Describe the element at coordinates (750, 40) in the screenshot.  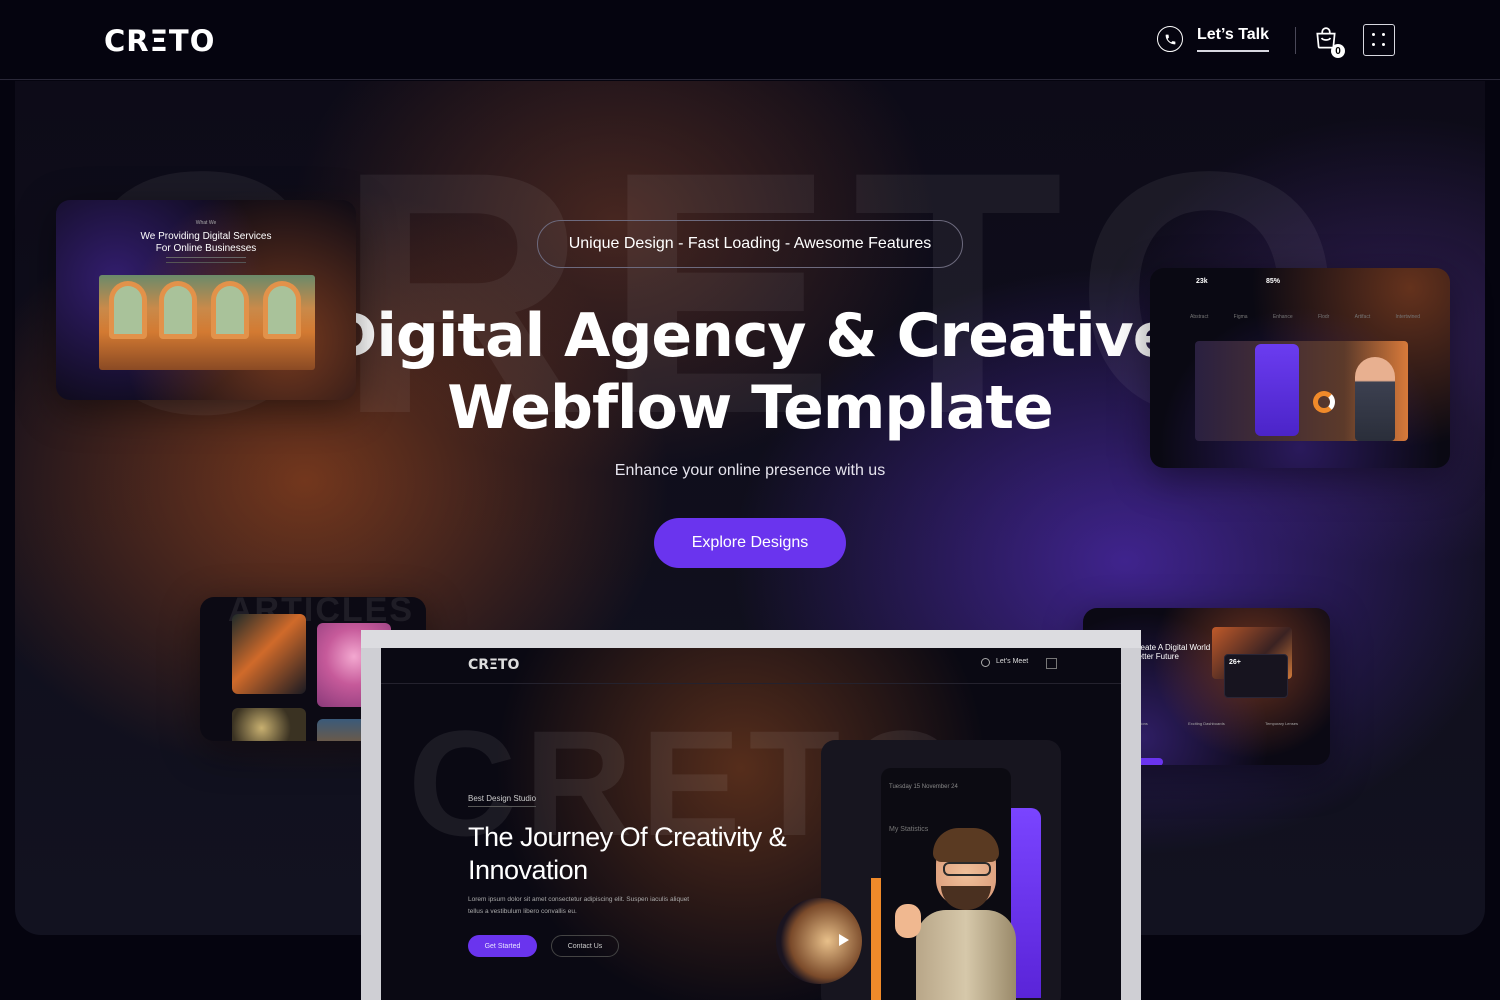
I see `top-navbar: CRΞTO Let’s Talk 0` at that location.